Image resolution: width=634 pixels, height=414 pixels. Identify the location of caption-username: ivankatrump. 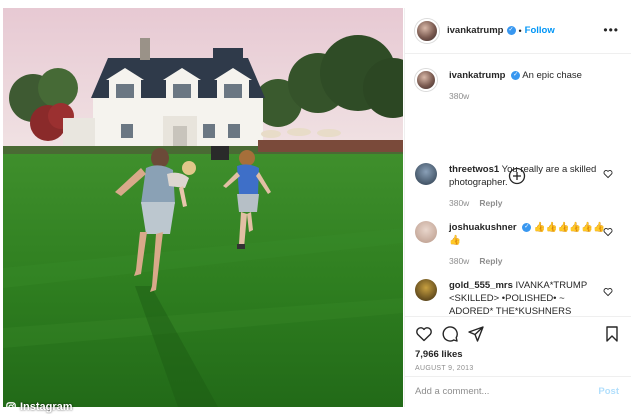
(477, 75).